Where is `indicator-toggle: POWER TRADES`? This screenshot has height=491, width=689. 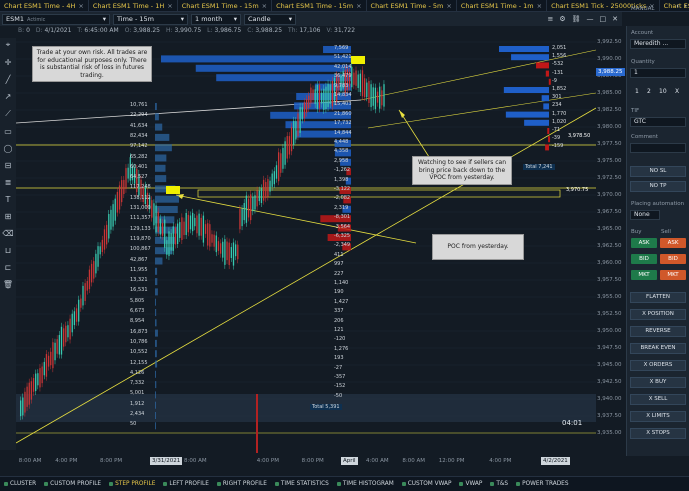
indicator-toggle: POWER TRADES is located at coordinates (542, 484).